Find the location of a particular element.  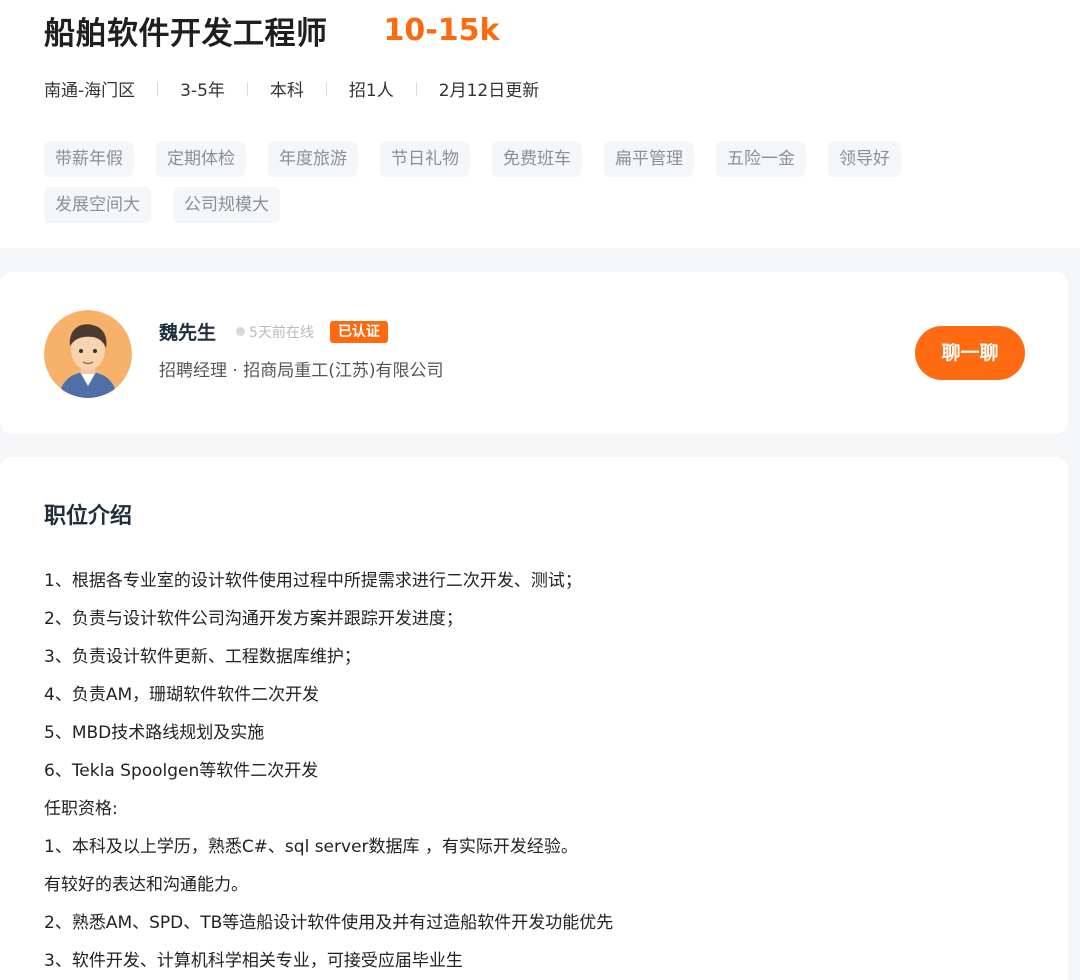

benefit-tag: 年度旅游 is located at coordinates (313, 159).